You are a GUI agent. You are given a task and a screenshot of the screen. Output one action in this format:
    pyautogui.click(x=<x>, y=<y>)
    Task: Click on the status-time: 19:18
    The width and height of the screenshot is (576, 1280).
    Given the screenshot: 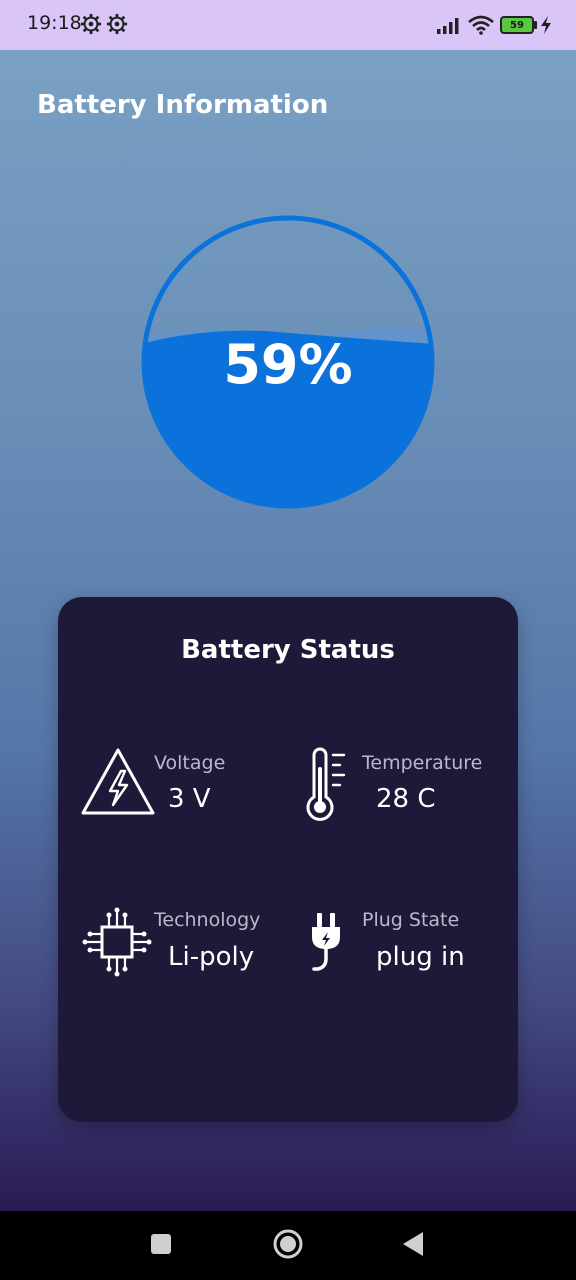 What is the action you would take?
    pyautogui.click(x=54, y=23)
    